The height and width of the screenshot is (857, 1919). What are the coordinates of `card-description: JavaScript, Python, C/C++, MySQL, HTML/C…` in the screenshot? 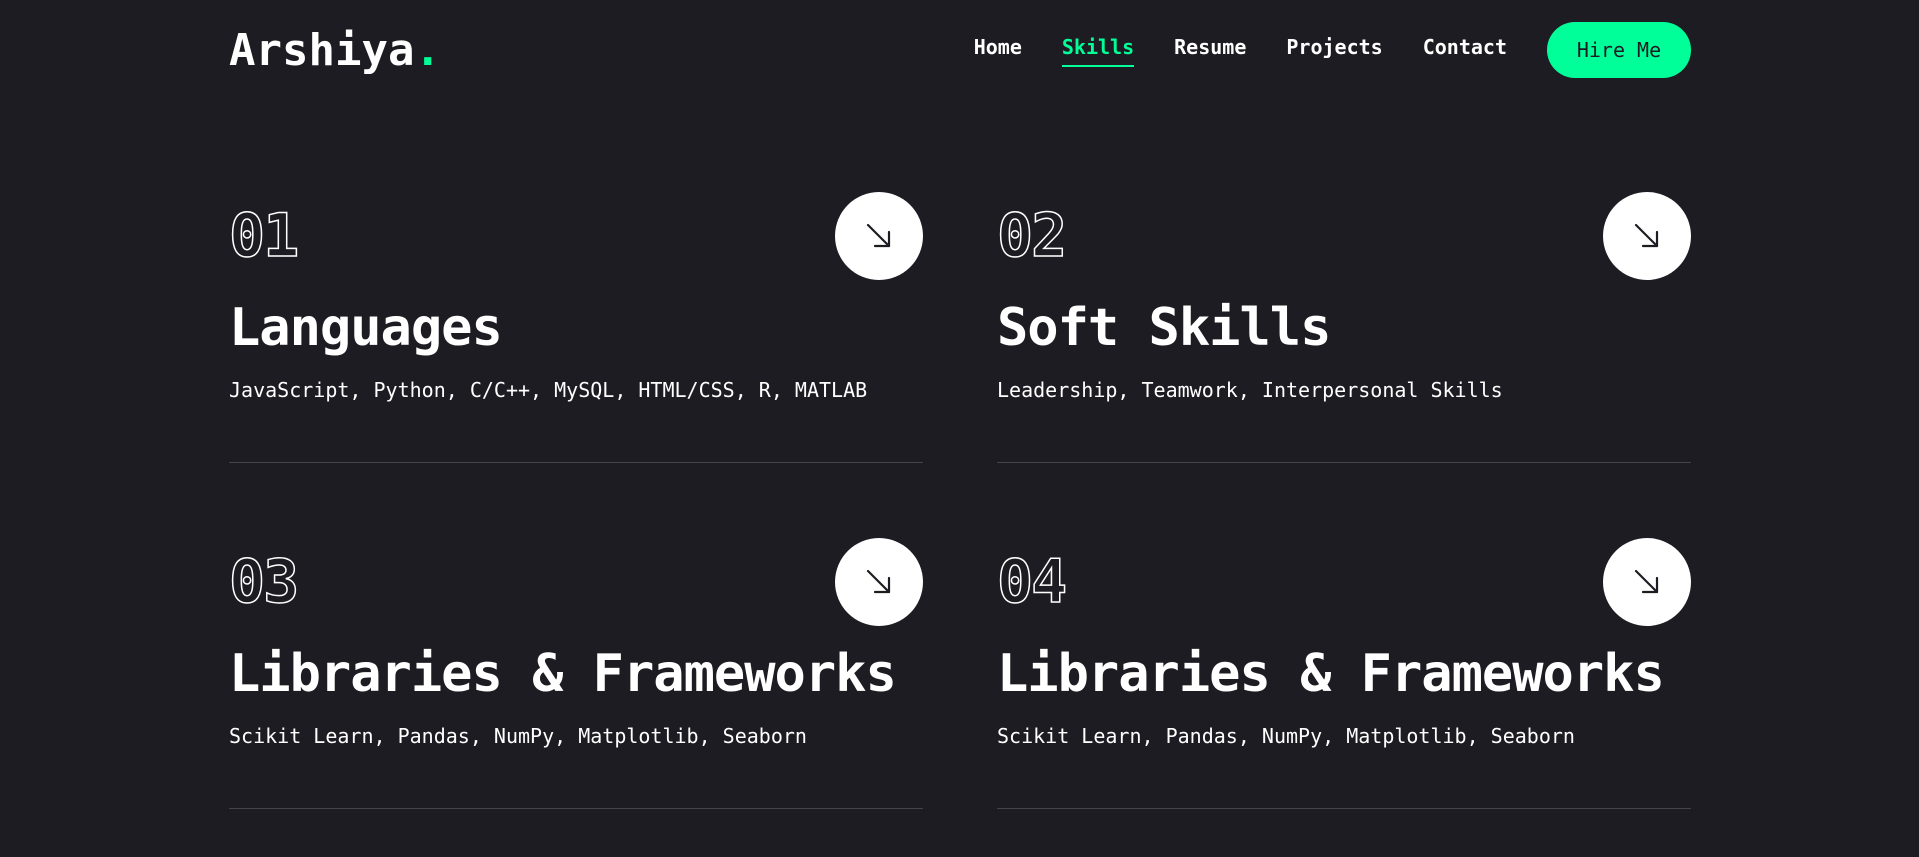 It's located at (548, 390).